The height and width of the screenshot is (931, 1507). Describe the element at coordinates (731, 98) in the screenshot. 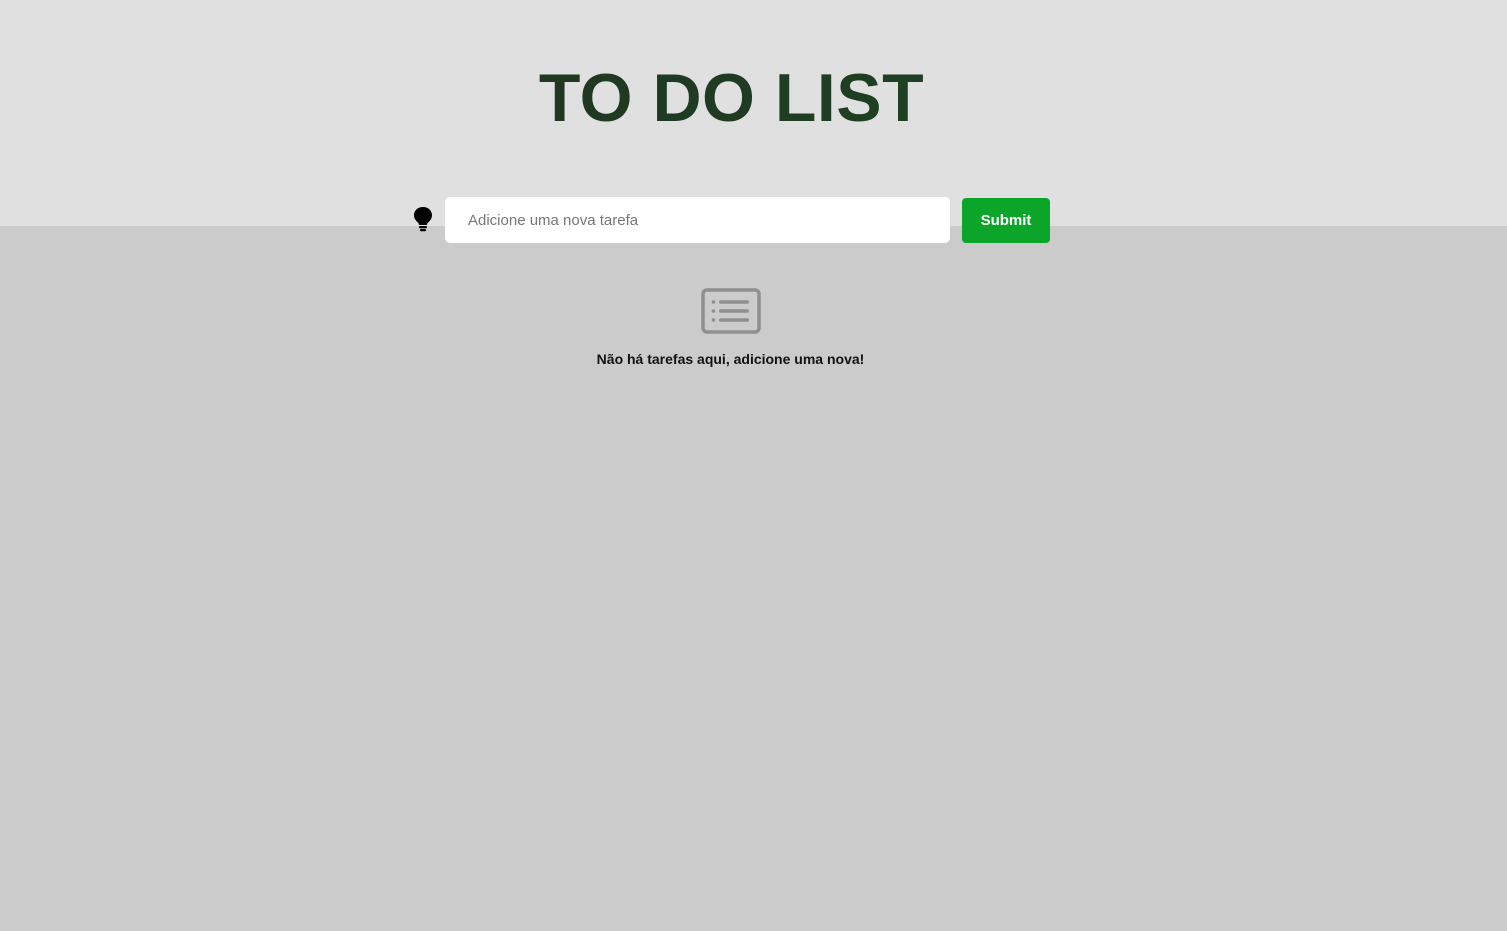

I see `page-title: TO DO LIST` at that location.